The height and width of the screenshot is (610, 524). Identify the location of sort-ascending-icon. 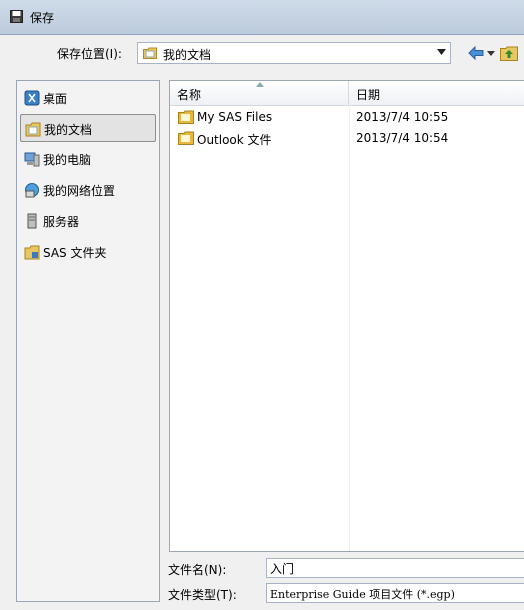
(260, 84).